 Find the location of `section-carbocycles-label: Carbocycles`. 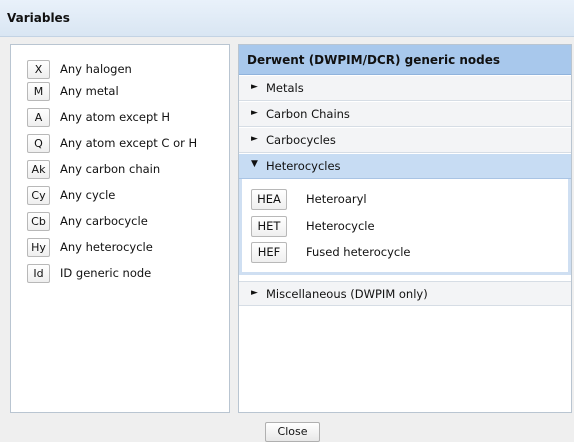

section-carbocycles-label: Carbocycles is located at coordinates (301, 140).